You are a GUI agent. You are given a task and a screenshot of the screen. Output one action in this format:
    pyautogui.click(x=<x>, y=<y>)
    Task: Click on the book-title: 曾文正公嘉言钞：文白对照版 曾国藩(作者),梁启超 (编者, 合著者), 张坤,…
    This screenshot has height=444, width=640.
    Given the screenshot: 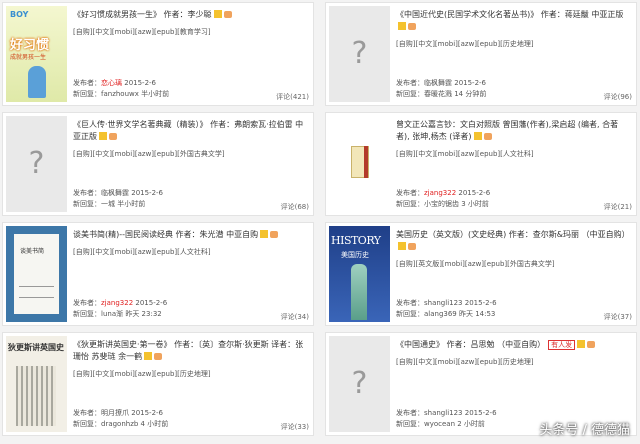 What is the action you would take?
    pyautogui.click(x=513, y=131)
    